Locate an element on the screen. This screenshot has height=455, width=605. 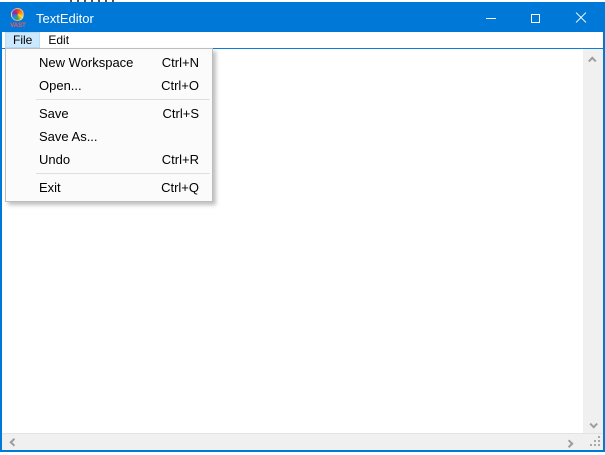
window-title: TextEditor is located at coordinates (65, 18).